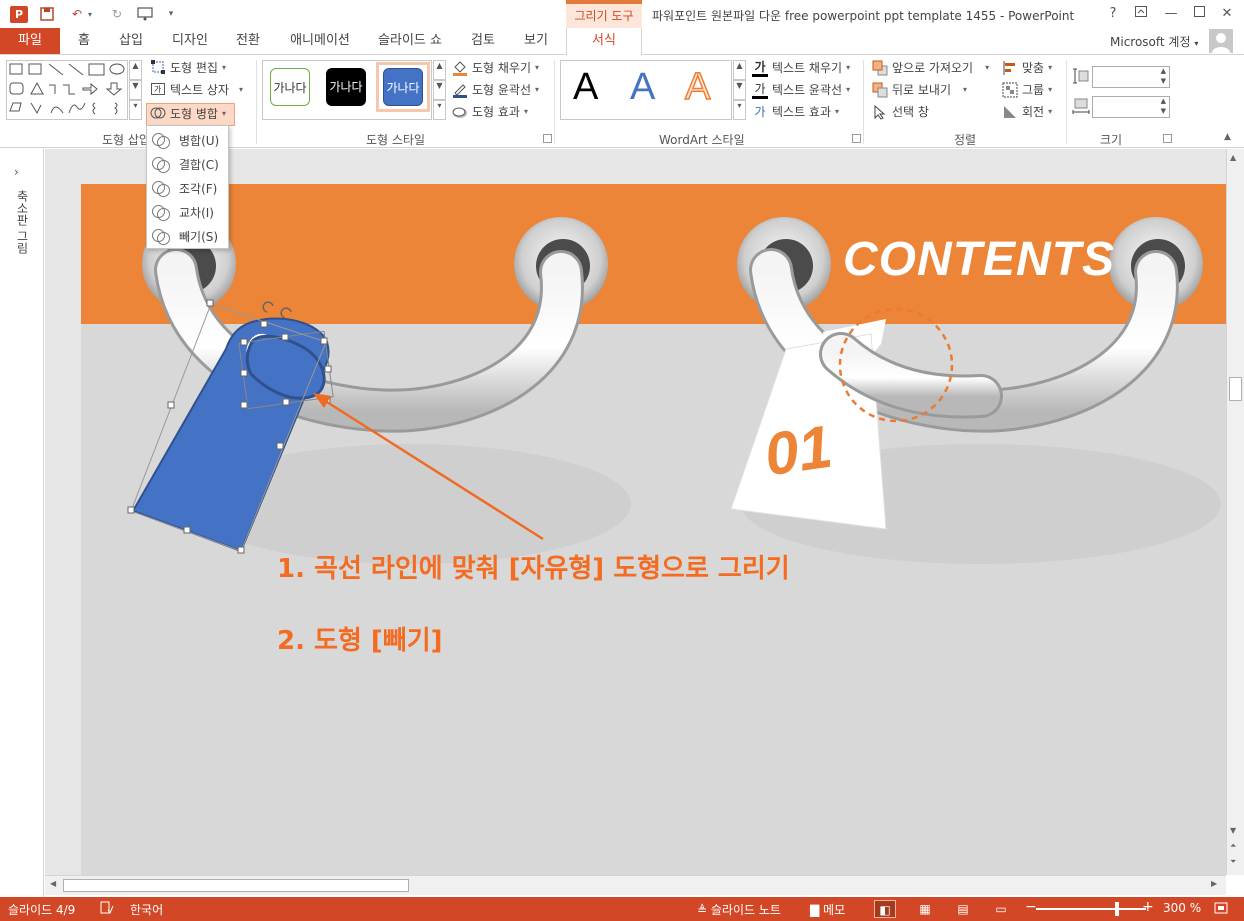 The image size is (1244, 921). I want to click on horizontal-scrollbar: ◀ ▶, so click(635, 885).